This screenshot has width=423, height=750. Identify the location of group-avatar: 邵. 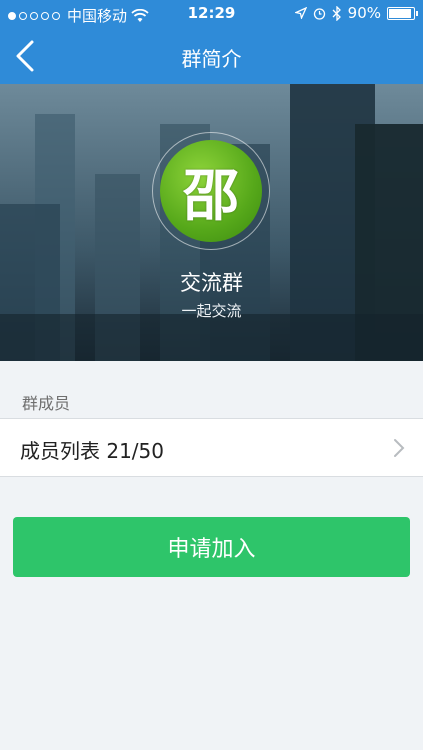
(211, 191).